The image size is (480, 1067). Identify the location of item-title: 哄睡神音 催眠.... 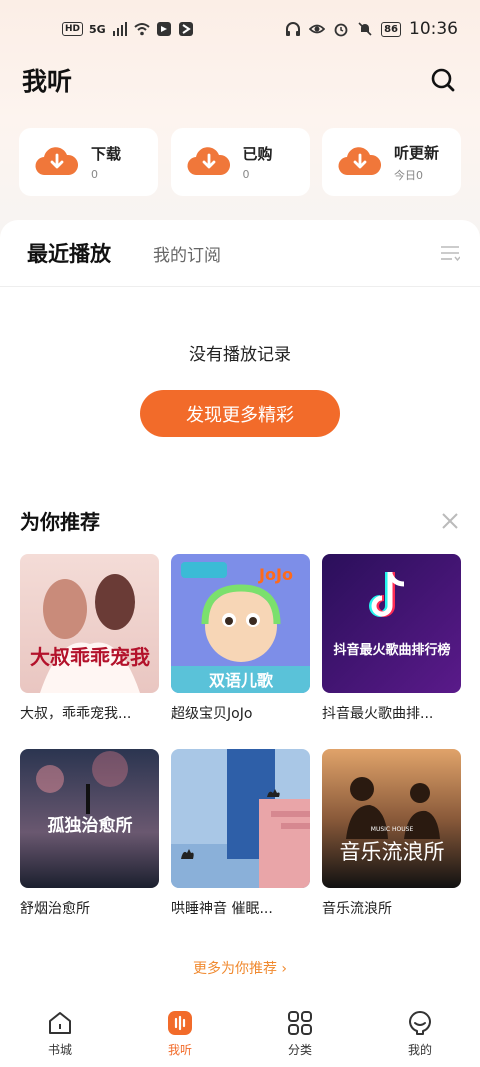
(222, 909).